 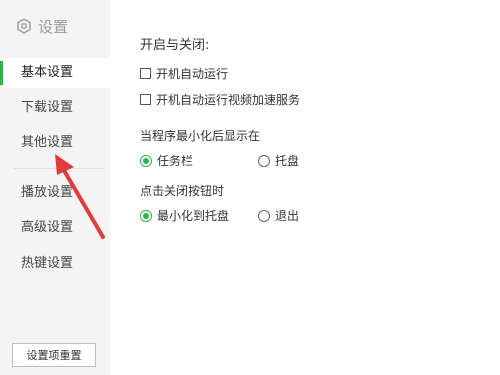 What do you see at coordinates (59, 168) in the screenshot?
I see `sidebar-divider` at bounding box center [59, 168].